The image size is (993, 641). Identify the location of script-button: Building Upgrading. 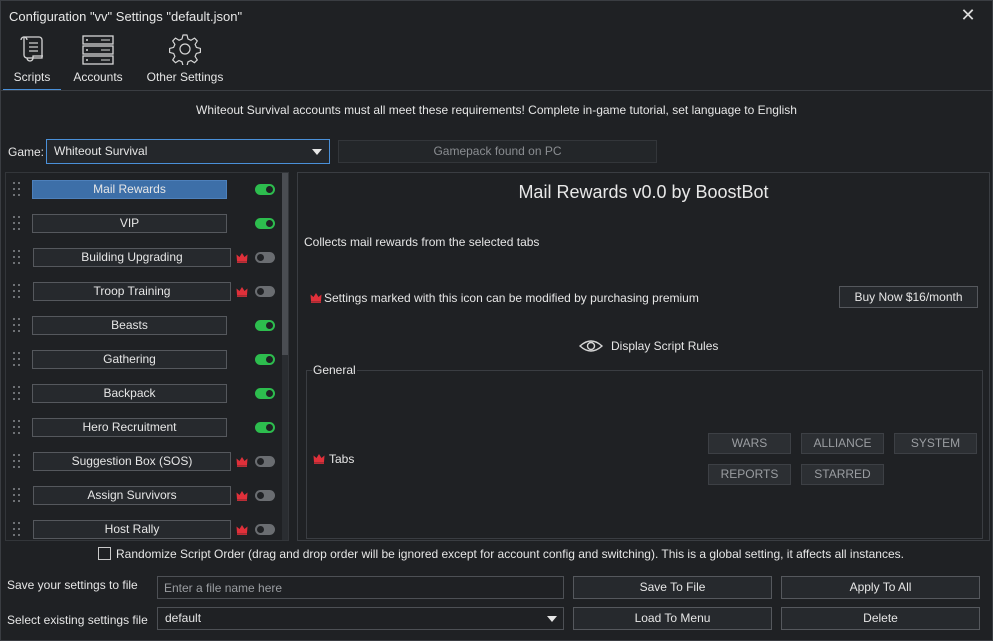
(132, 257).